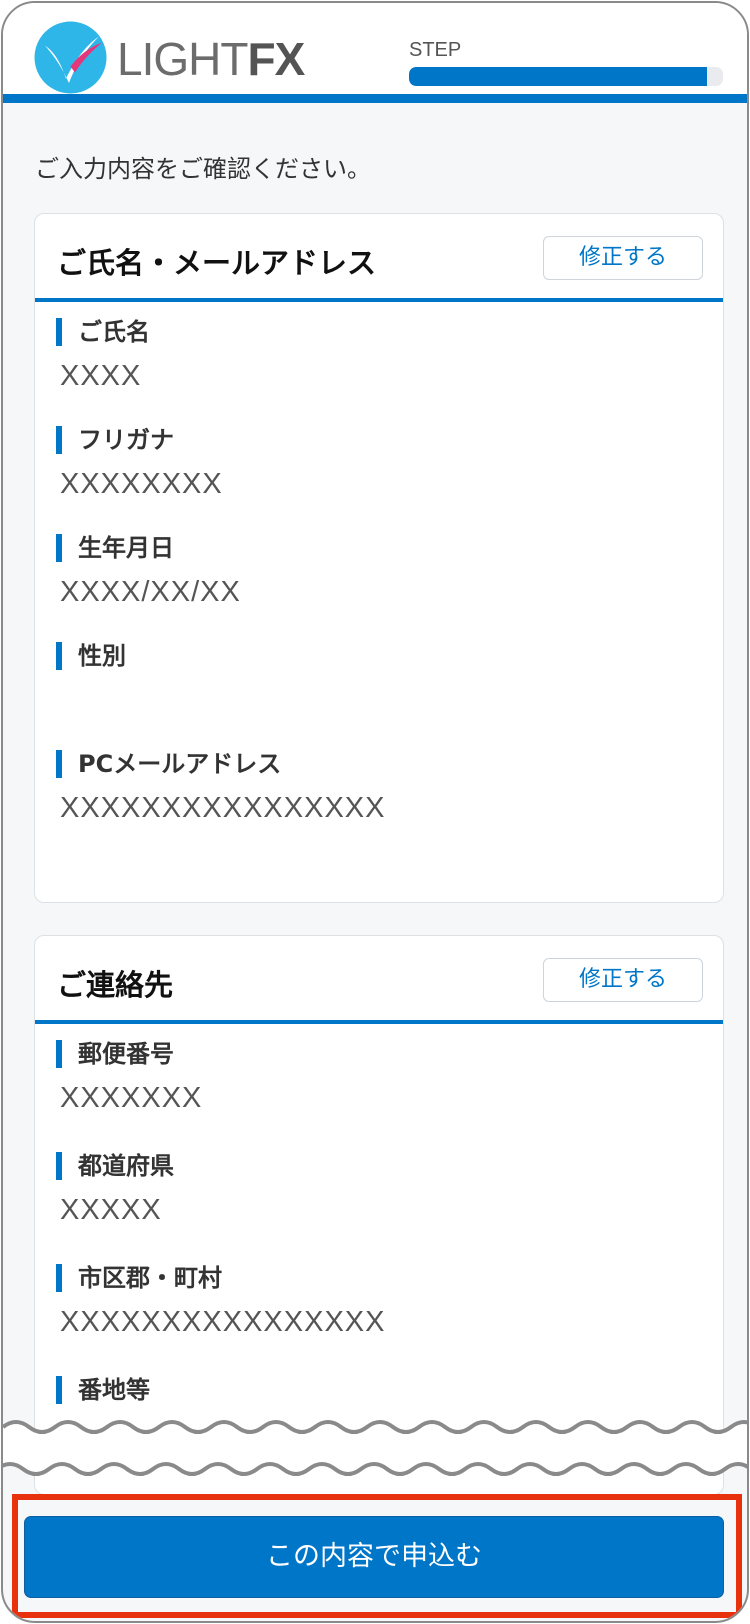  What do you see at coordinates (115, 548) in the screenshot?
I see `field-label: 生年月日` at bounding box center [115, 548].